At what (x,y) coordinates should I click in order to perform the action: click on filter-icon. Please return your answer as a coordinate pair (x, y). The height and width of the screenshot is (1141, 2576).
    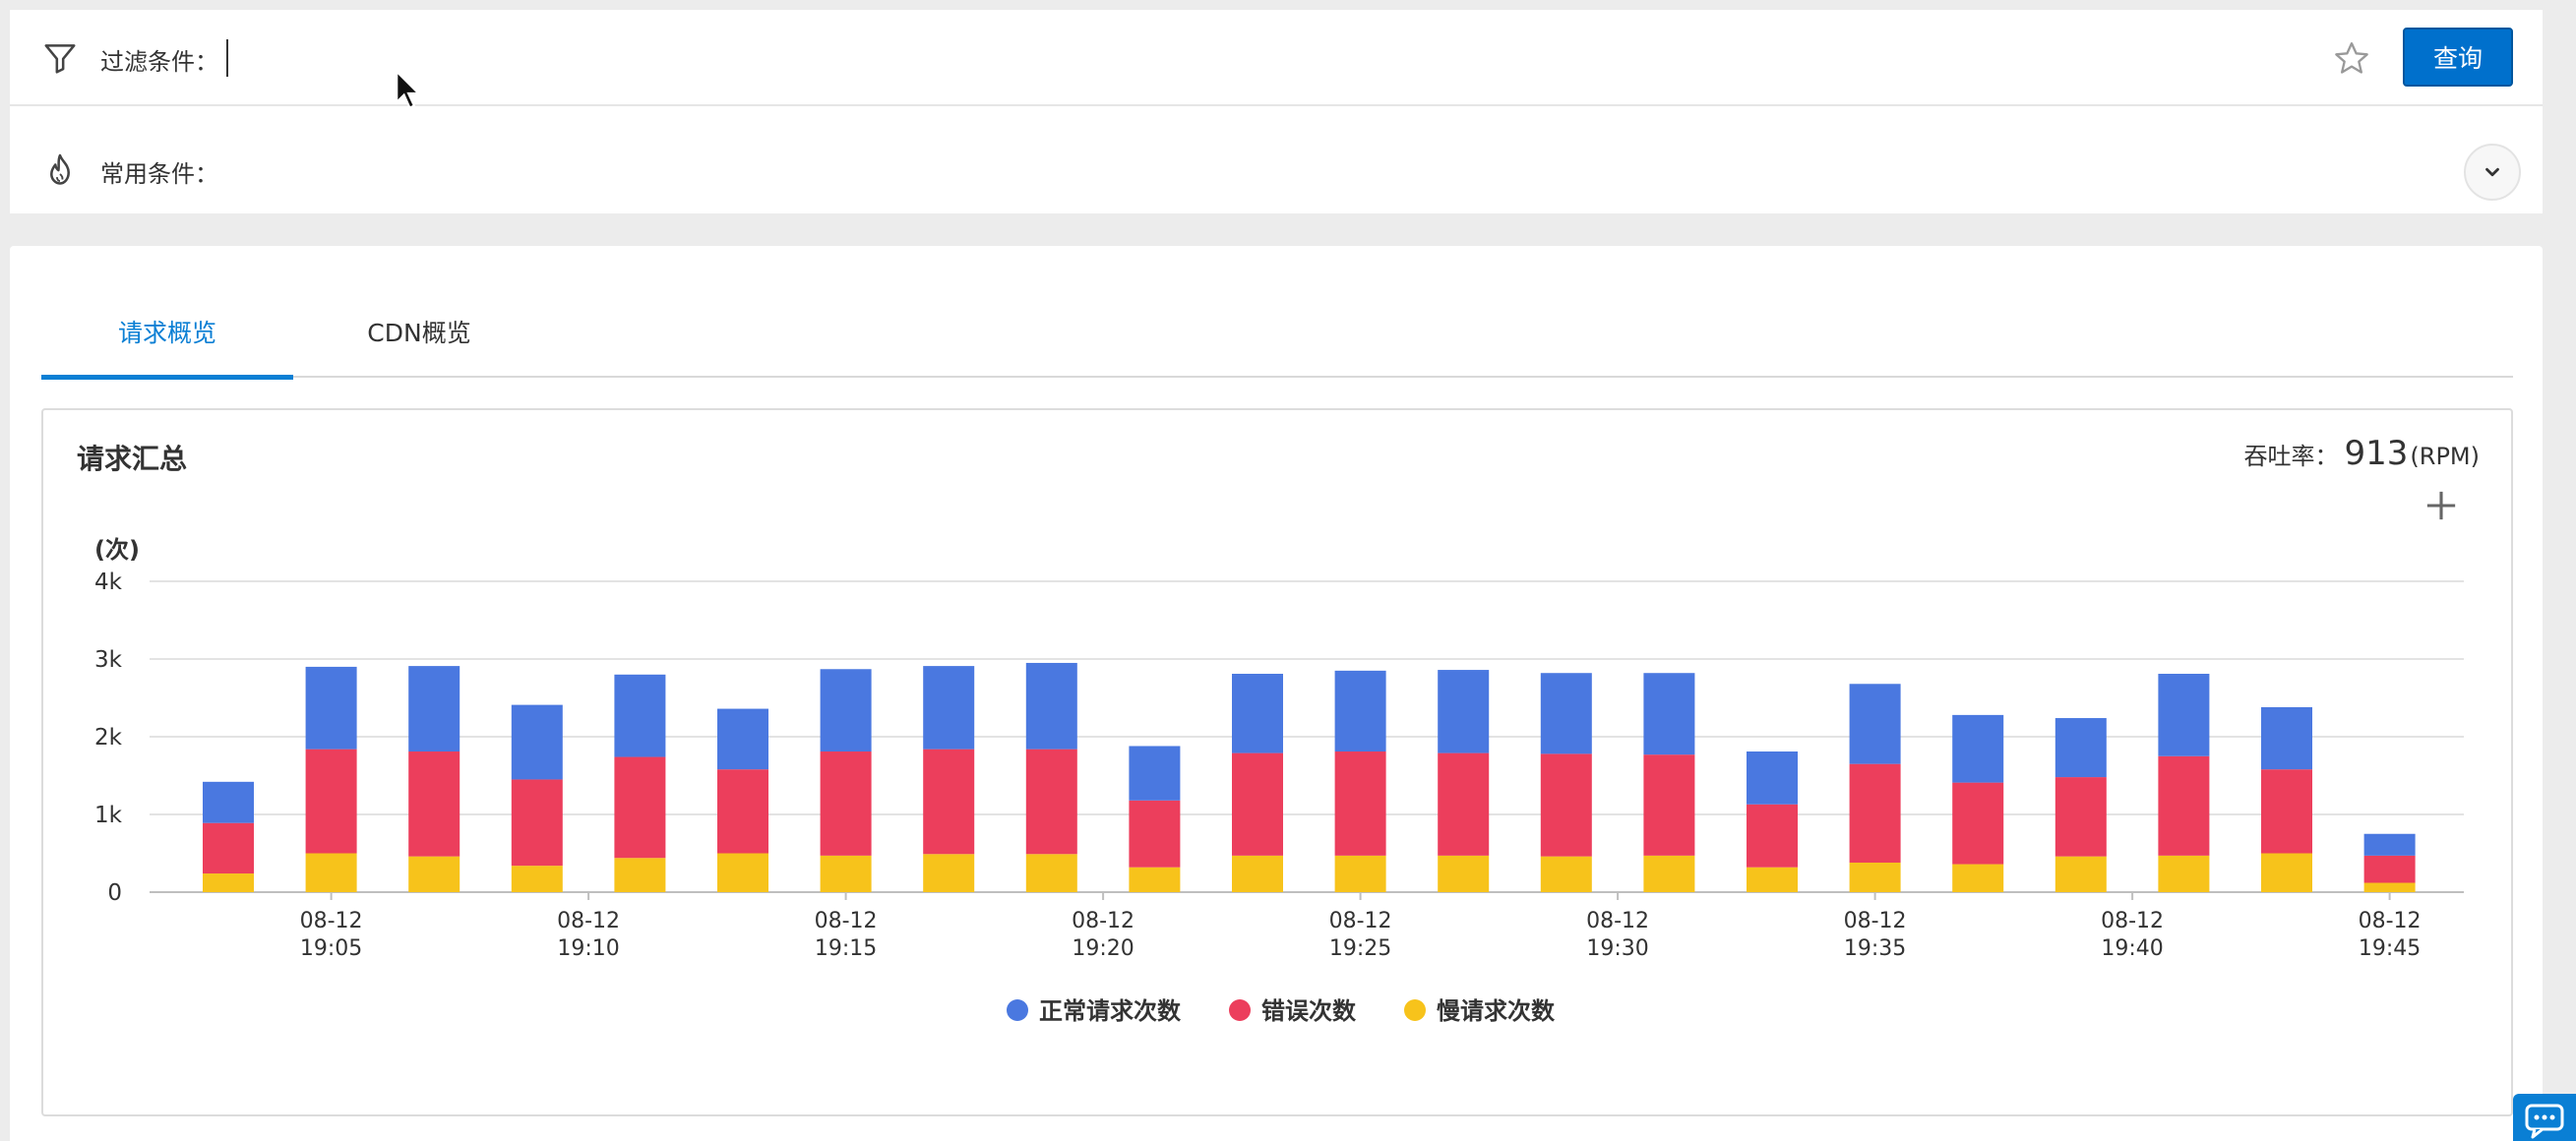
    Looking at the image, I should click on (60, 59).